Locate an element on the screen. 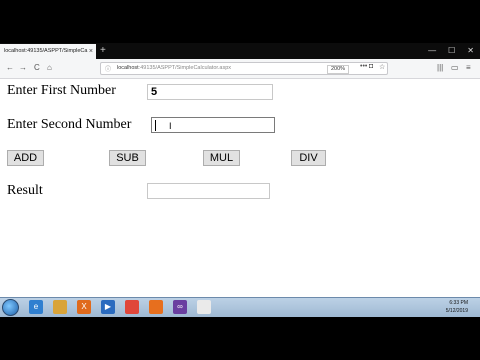  second-number-input: I is located at coordinates (213, 125).